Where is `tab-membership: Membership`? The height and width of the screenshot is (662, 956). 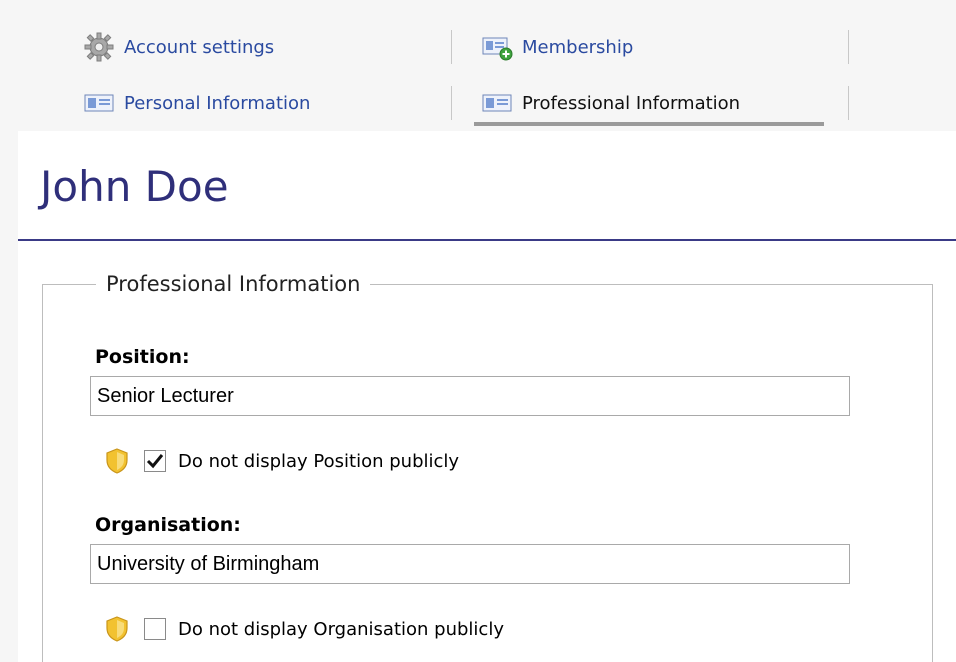
tab-membership: Membership is located at coordinates (556, 47).